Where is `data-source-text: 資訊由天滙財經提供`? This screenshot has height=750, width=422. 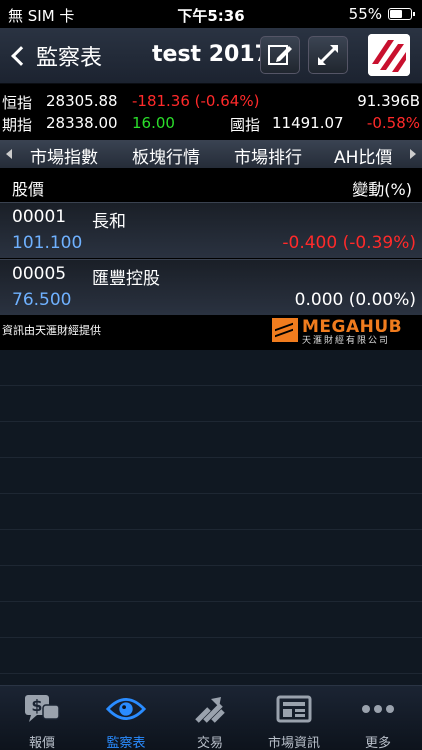
data-source-text: 資訊由天滙財經提供 is located at coordinates (51, 330).